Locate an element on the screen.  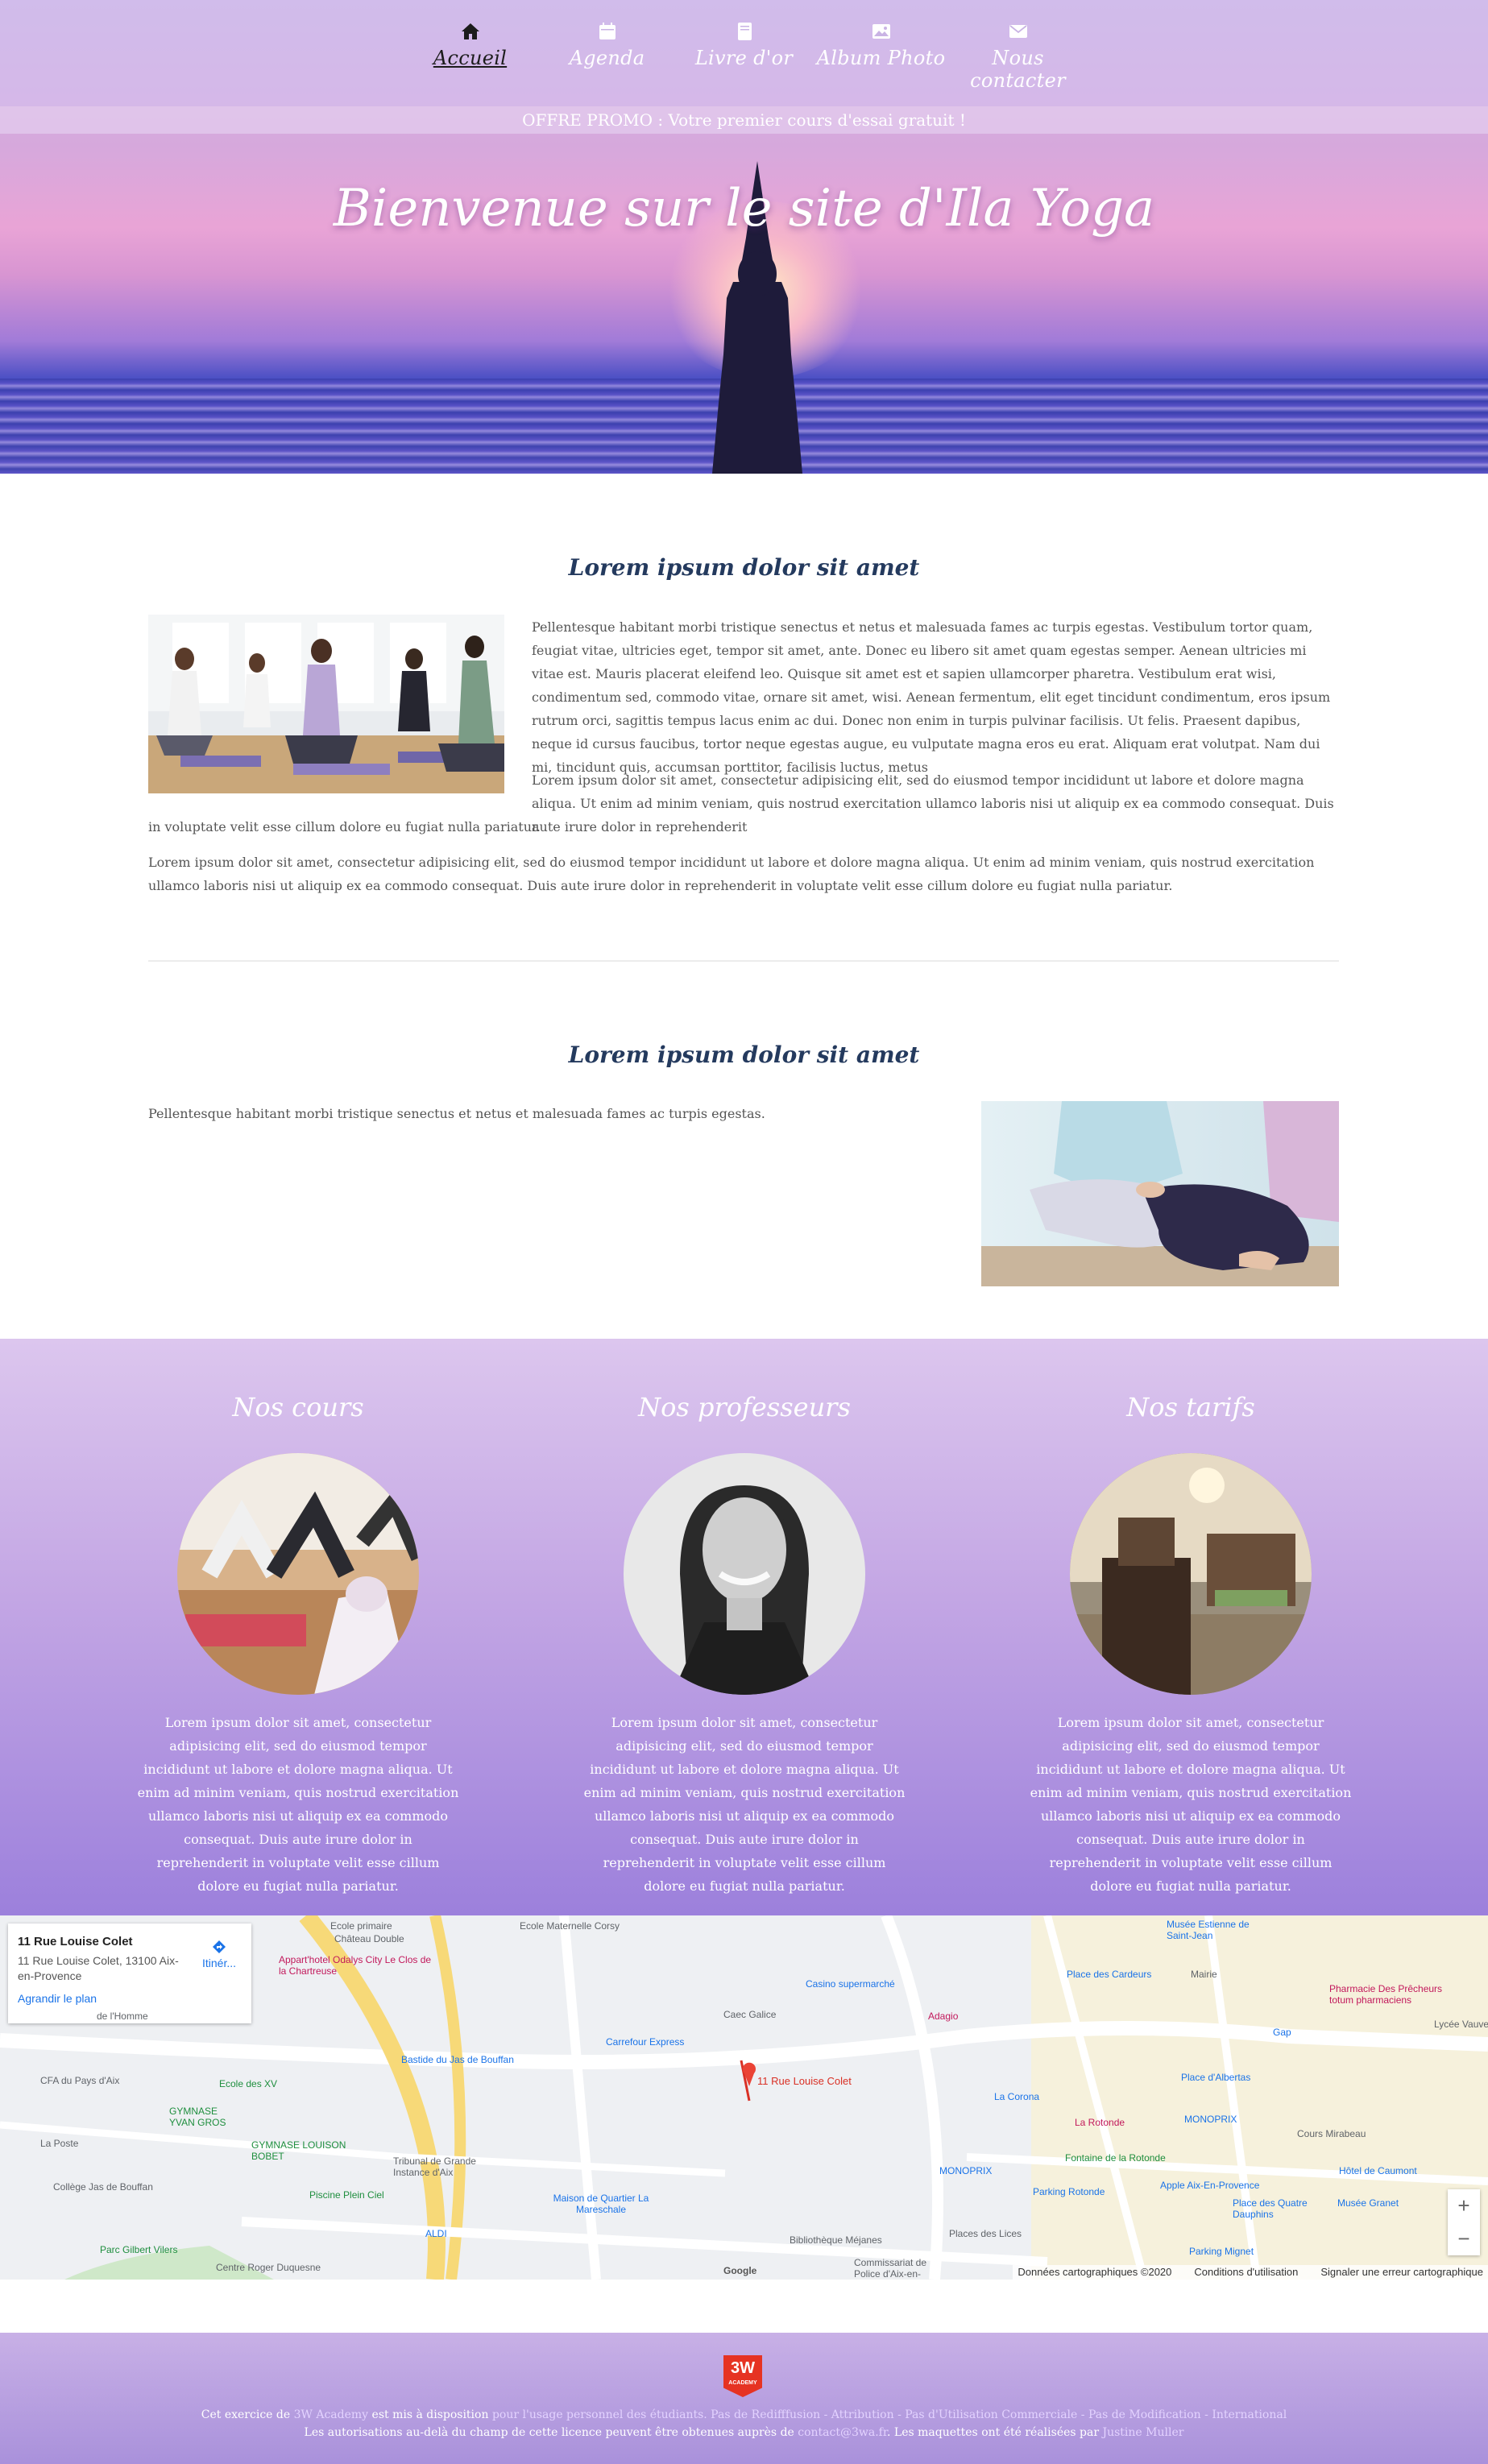
book-icon is located at coordinates (744, 31).